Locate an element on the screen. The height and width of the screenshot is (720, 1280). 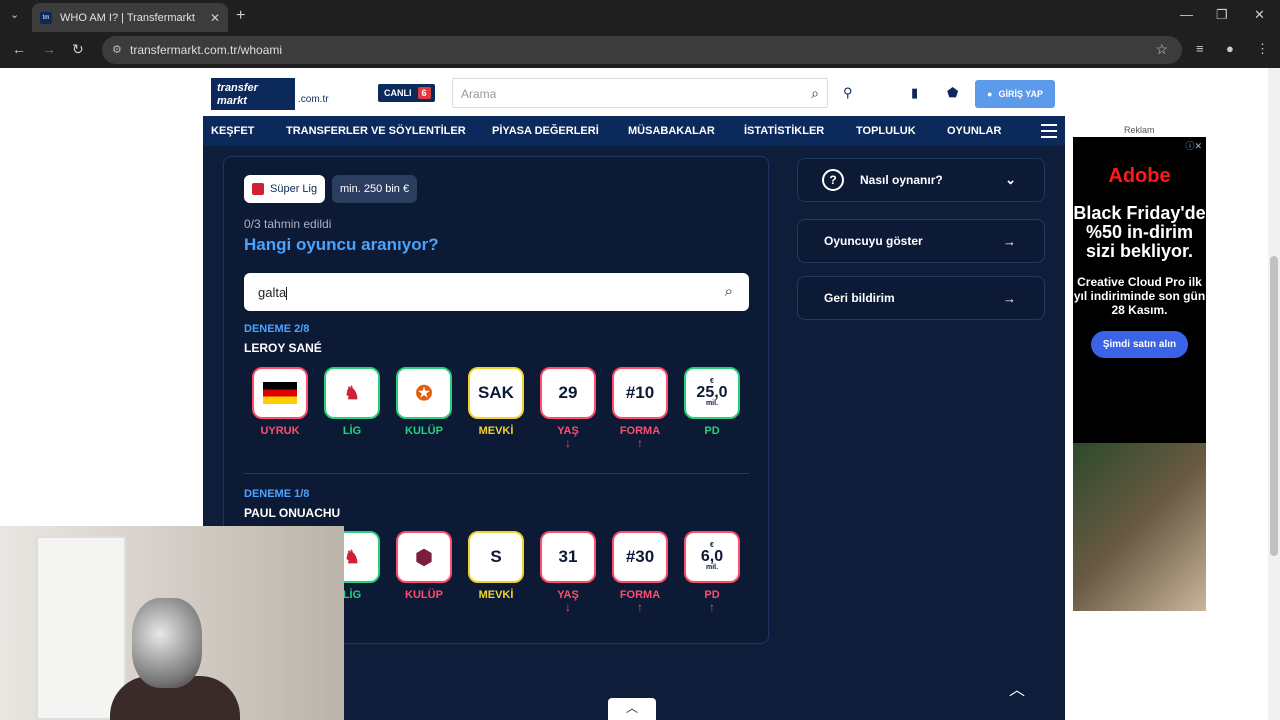
hamburger-menu-icon is located at coordinates (1049, 131).